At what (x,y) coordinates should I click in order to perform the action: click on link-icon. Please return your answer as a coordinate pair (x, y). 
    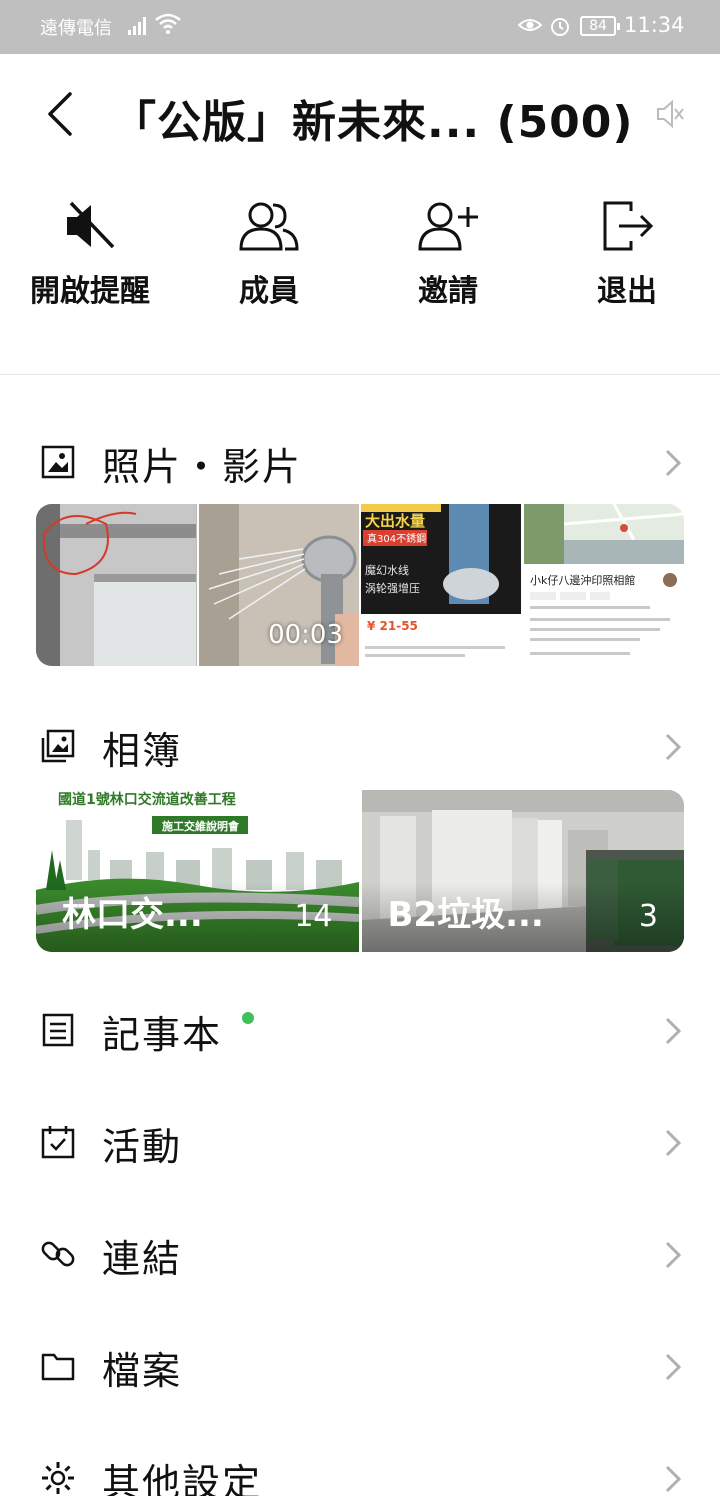
    Looking at the image, I should click on (58, 1256).